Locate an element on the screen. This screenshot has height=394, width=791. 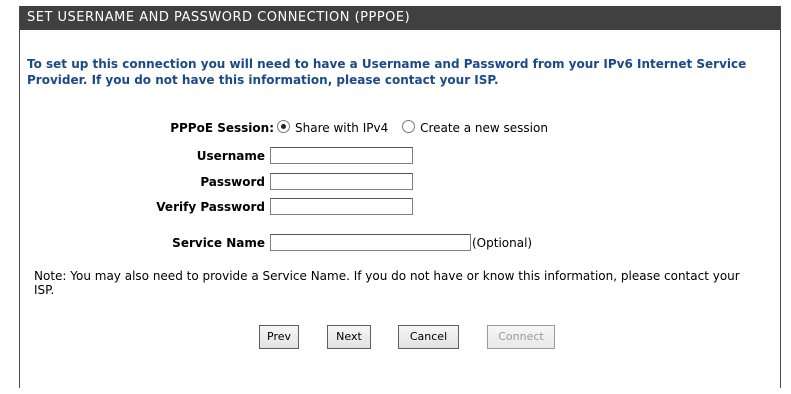
service-name-label: Service Name : is located at coordinates (223, 243).